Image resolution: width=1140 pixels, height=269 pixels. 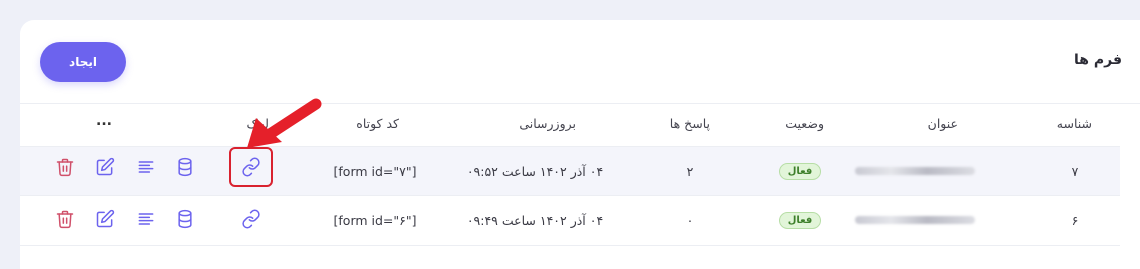 I want to click on row-responses: ۰, so click(x=690, y=220).